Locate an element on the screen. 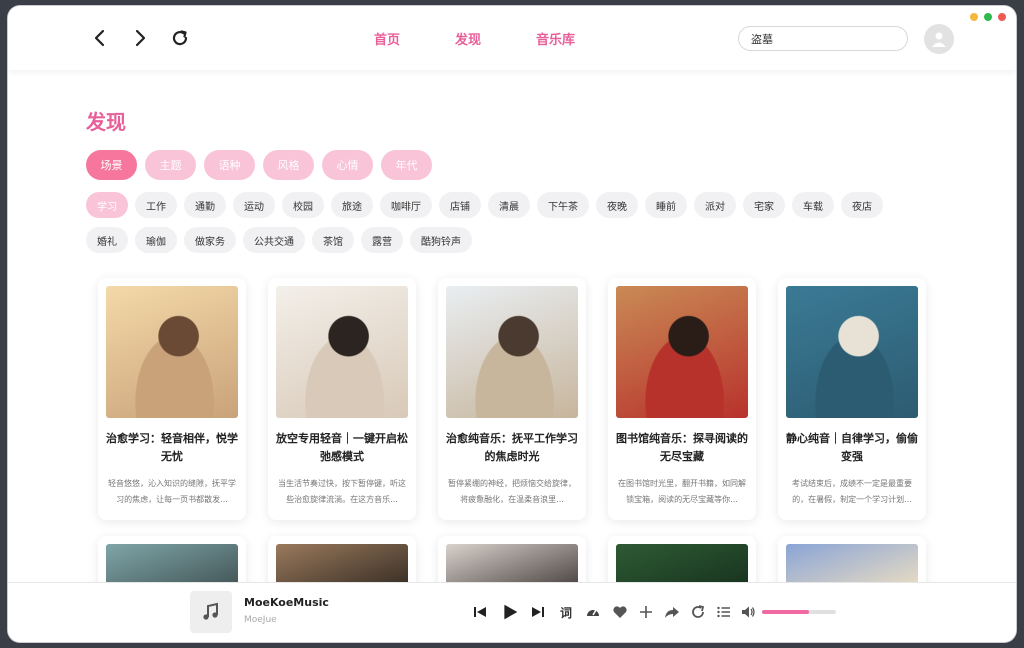  maximize-button is located at coordinates (988, 17).